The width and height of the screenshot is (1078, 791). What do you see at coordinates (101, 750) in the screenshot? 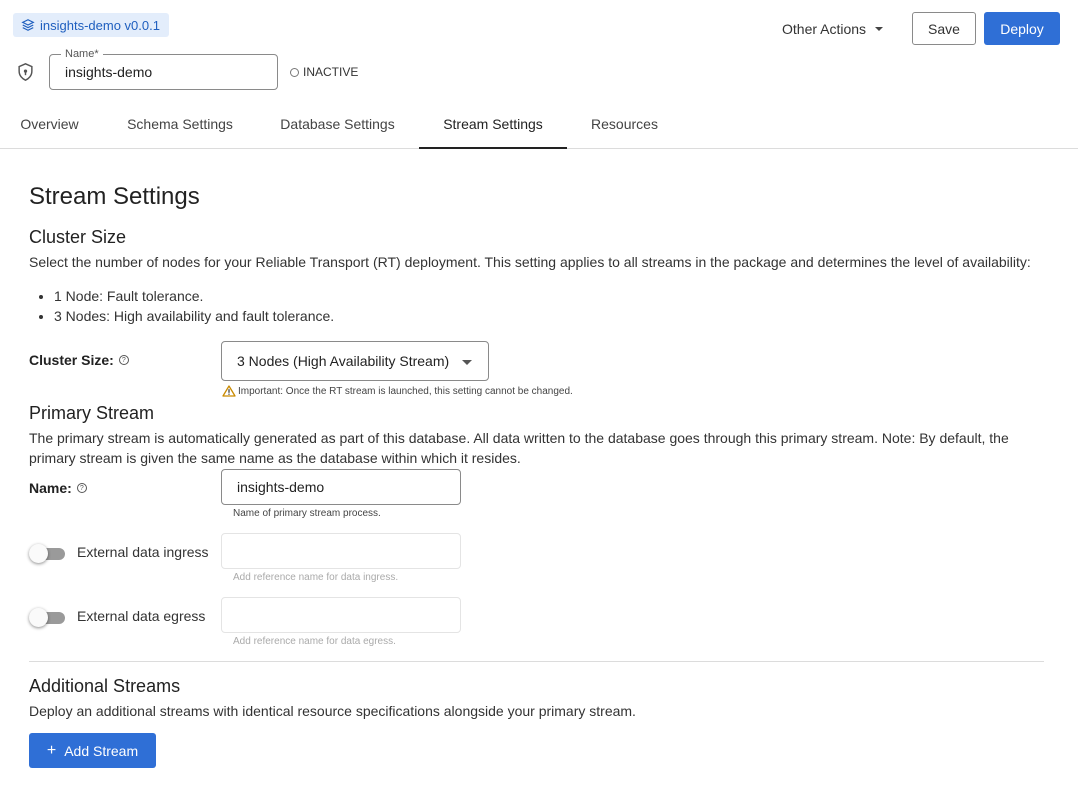
I see `add-stream-label: Add Stream` at bounding box center [101, 750].